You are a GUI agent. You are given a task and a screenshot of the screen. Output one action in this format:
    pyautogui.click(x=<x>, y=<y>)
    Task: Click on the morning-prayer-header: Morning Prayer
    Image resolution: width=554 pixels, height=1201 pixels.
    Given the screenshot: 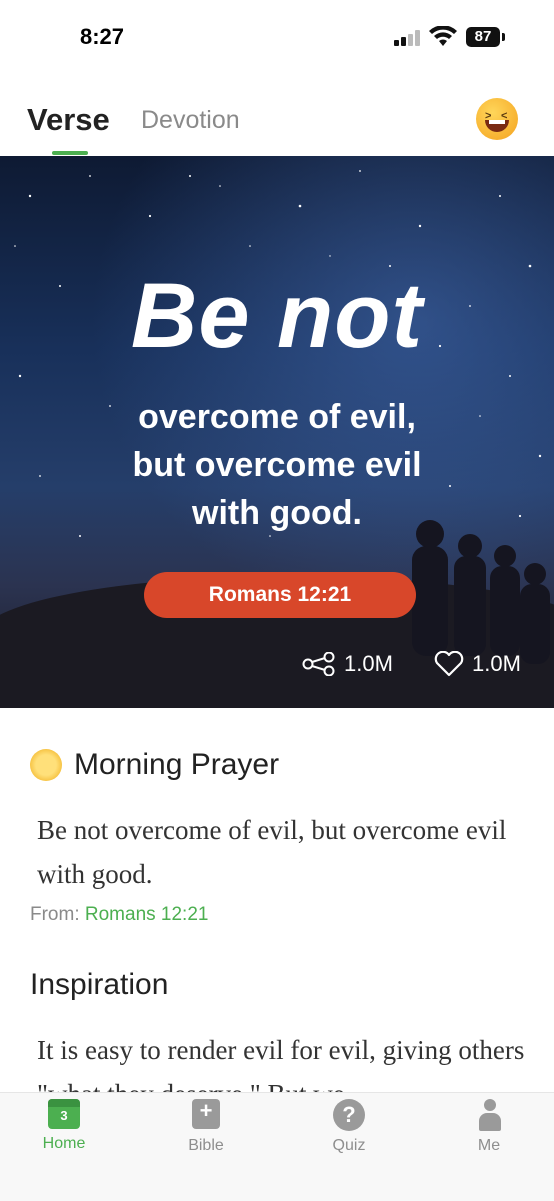 What is the action you would take?
    pyautogui.click(x=154, y=765)
    